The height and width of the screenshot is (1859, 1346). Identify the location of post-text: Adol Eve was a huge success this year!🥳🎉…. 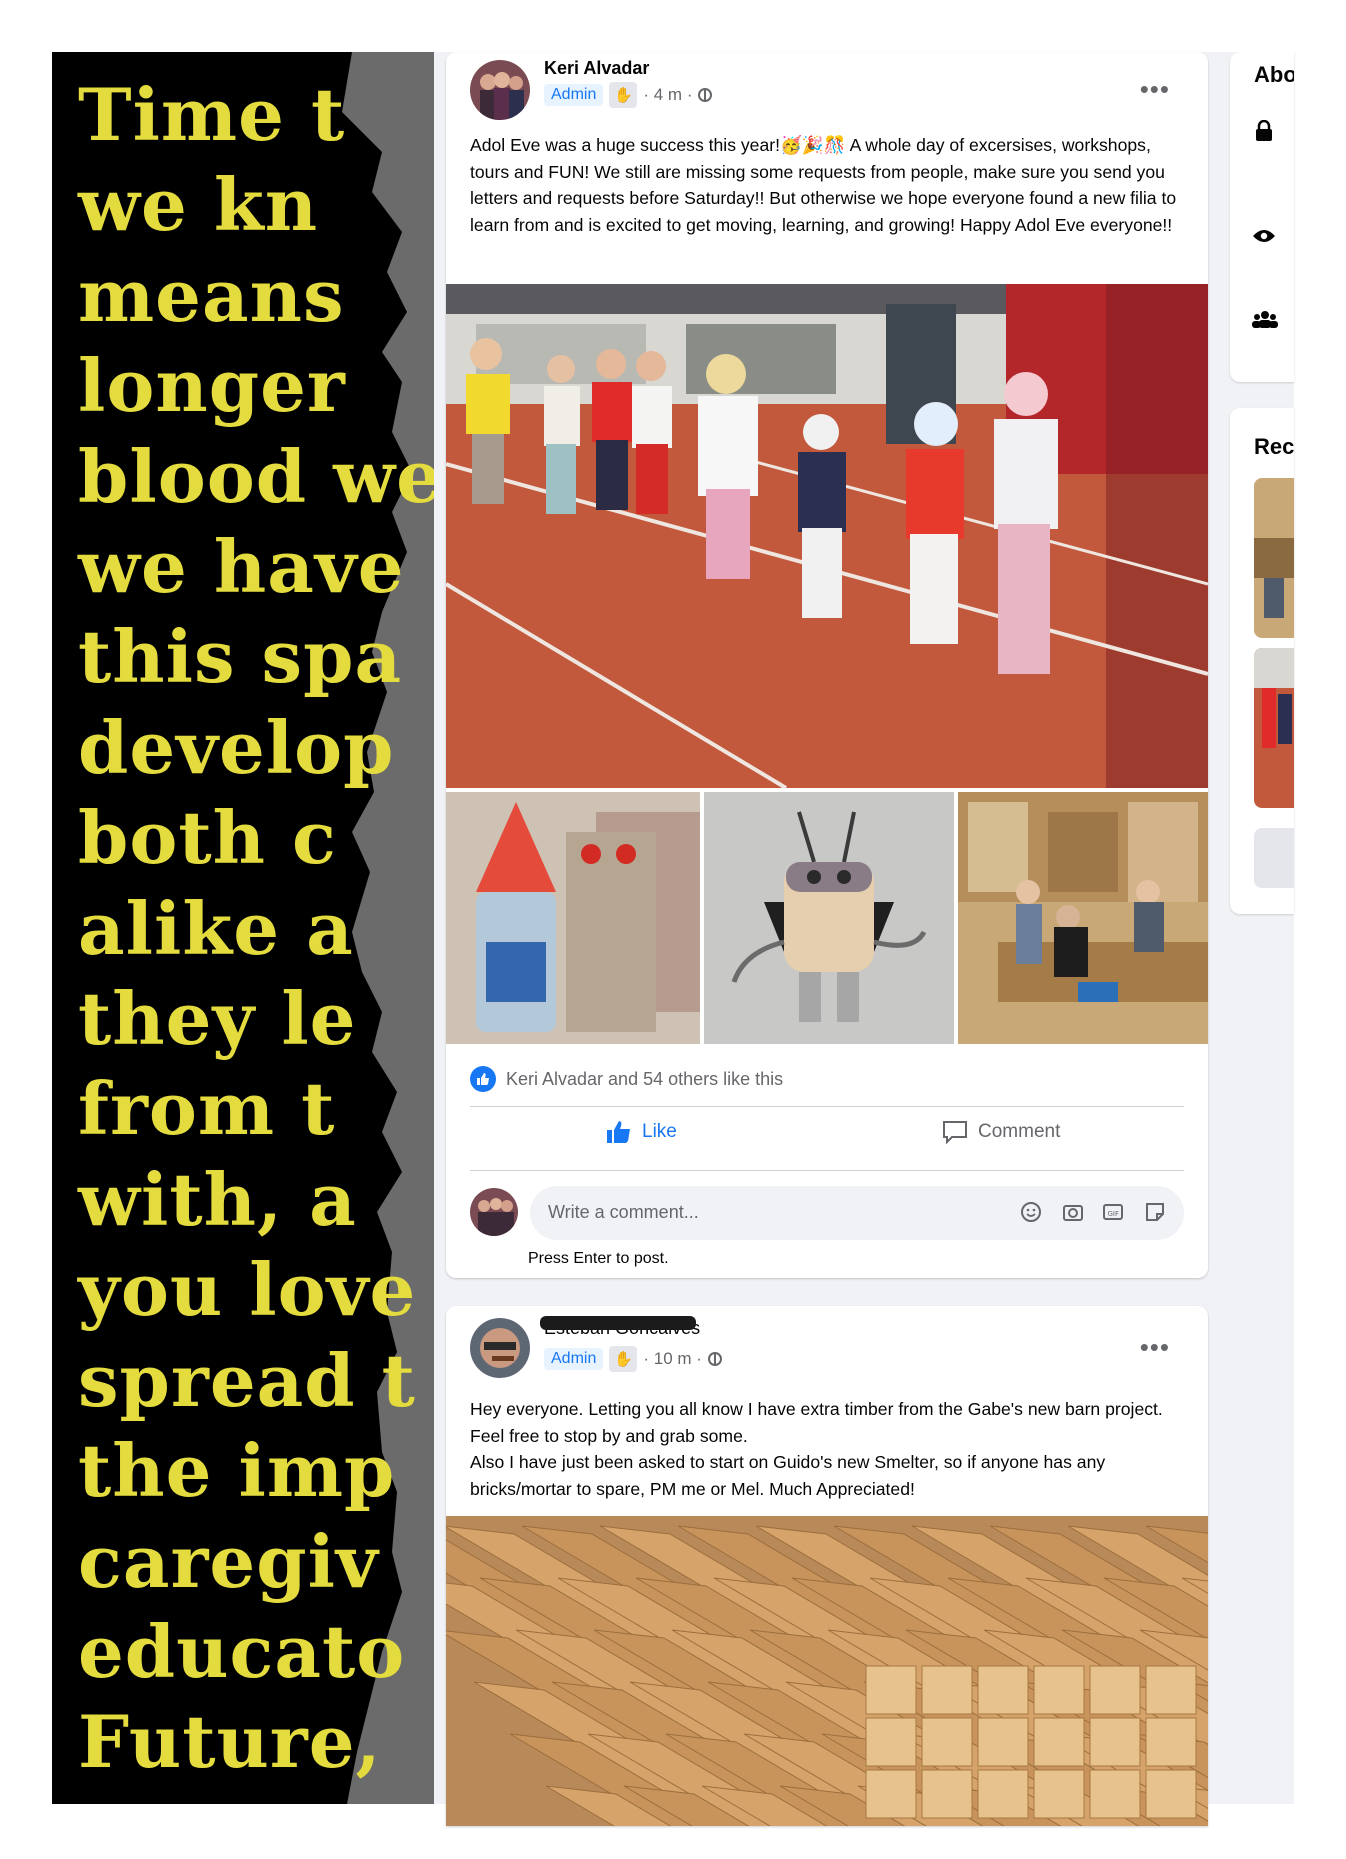
(823, 185).